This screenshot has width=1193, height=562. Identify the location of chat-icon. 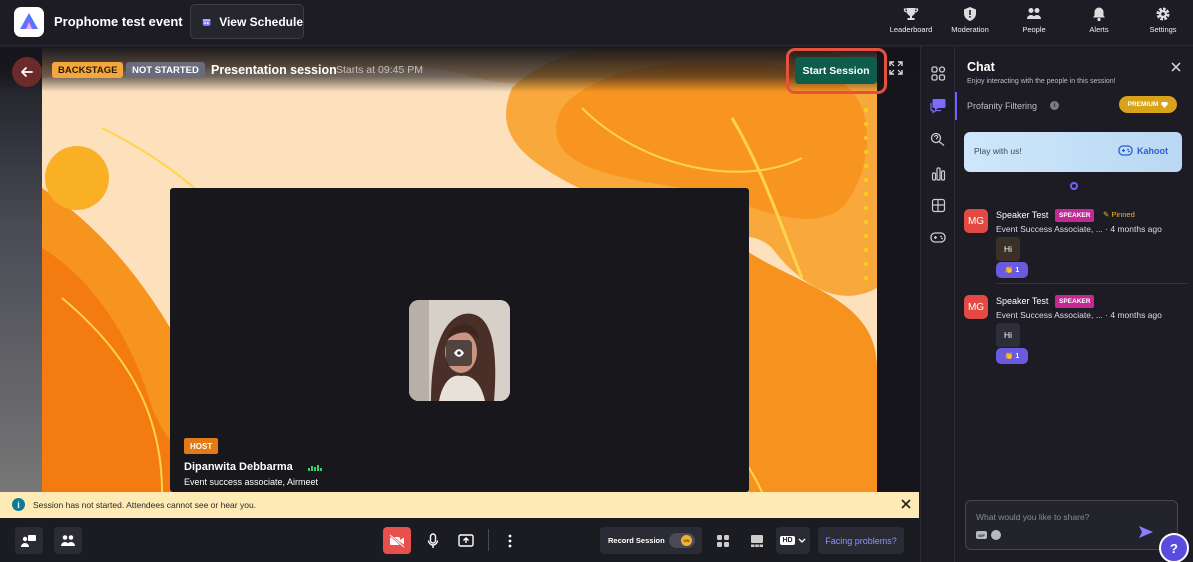
(938, 105).